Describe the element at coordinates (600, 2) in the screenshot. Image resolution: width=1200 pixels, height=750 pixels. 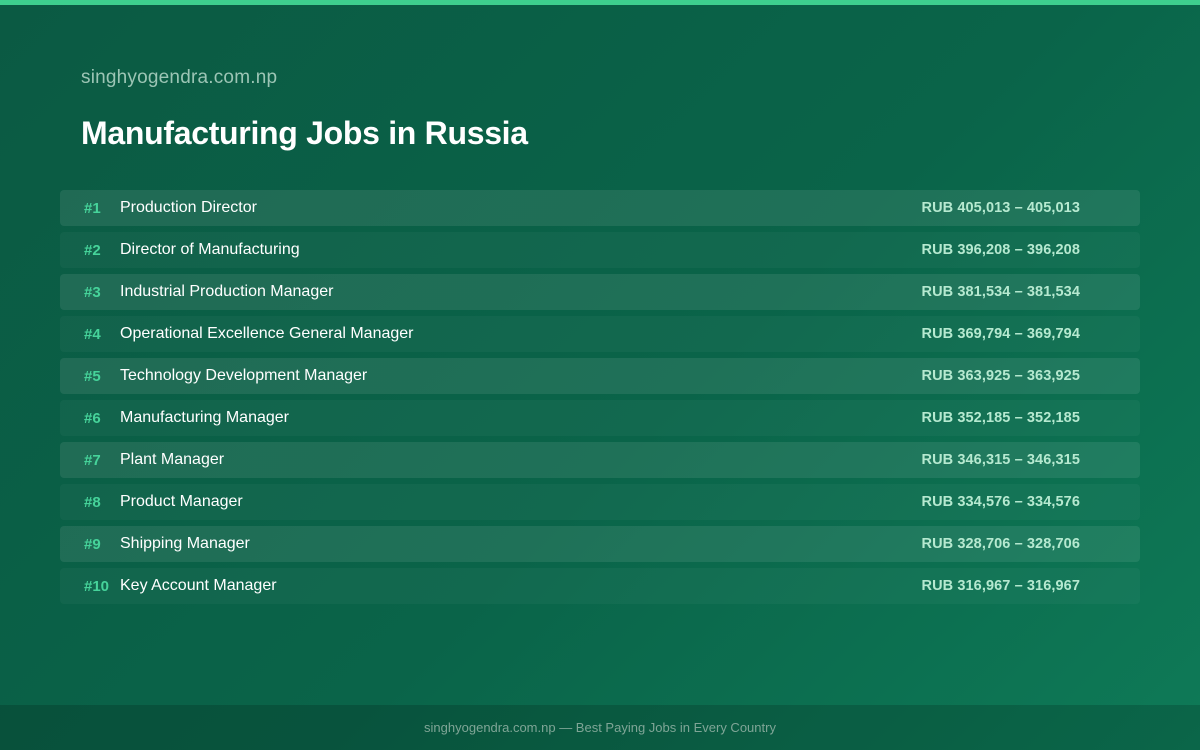
I see `top-accent-bar` at that location.